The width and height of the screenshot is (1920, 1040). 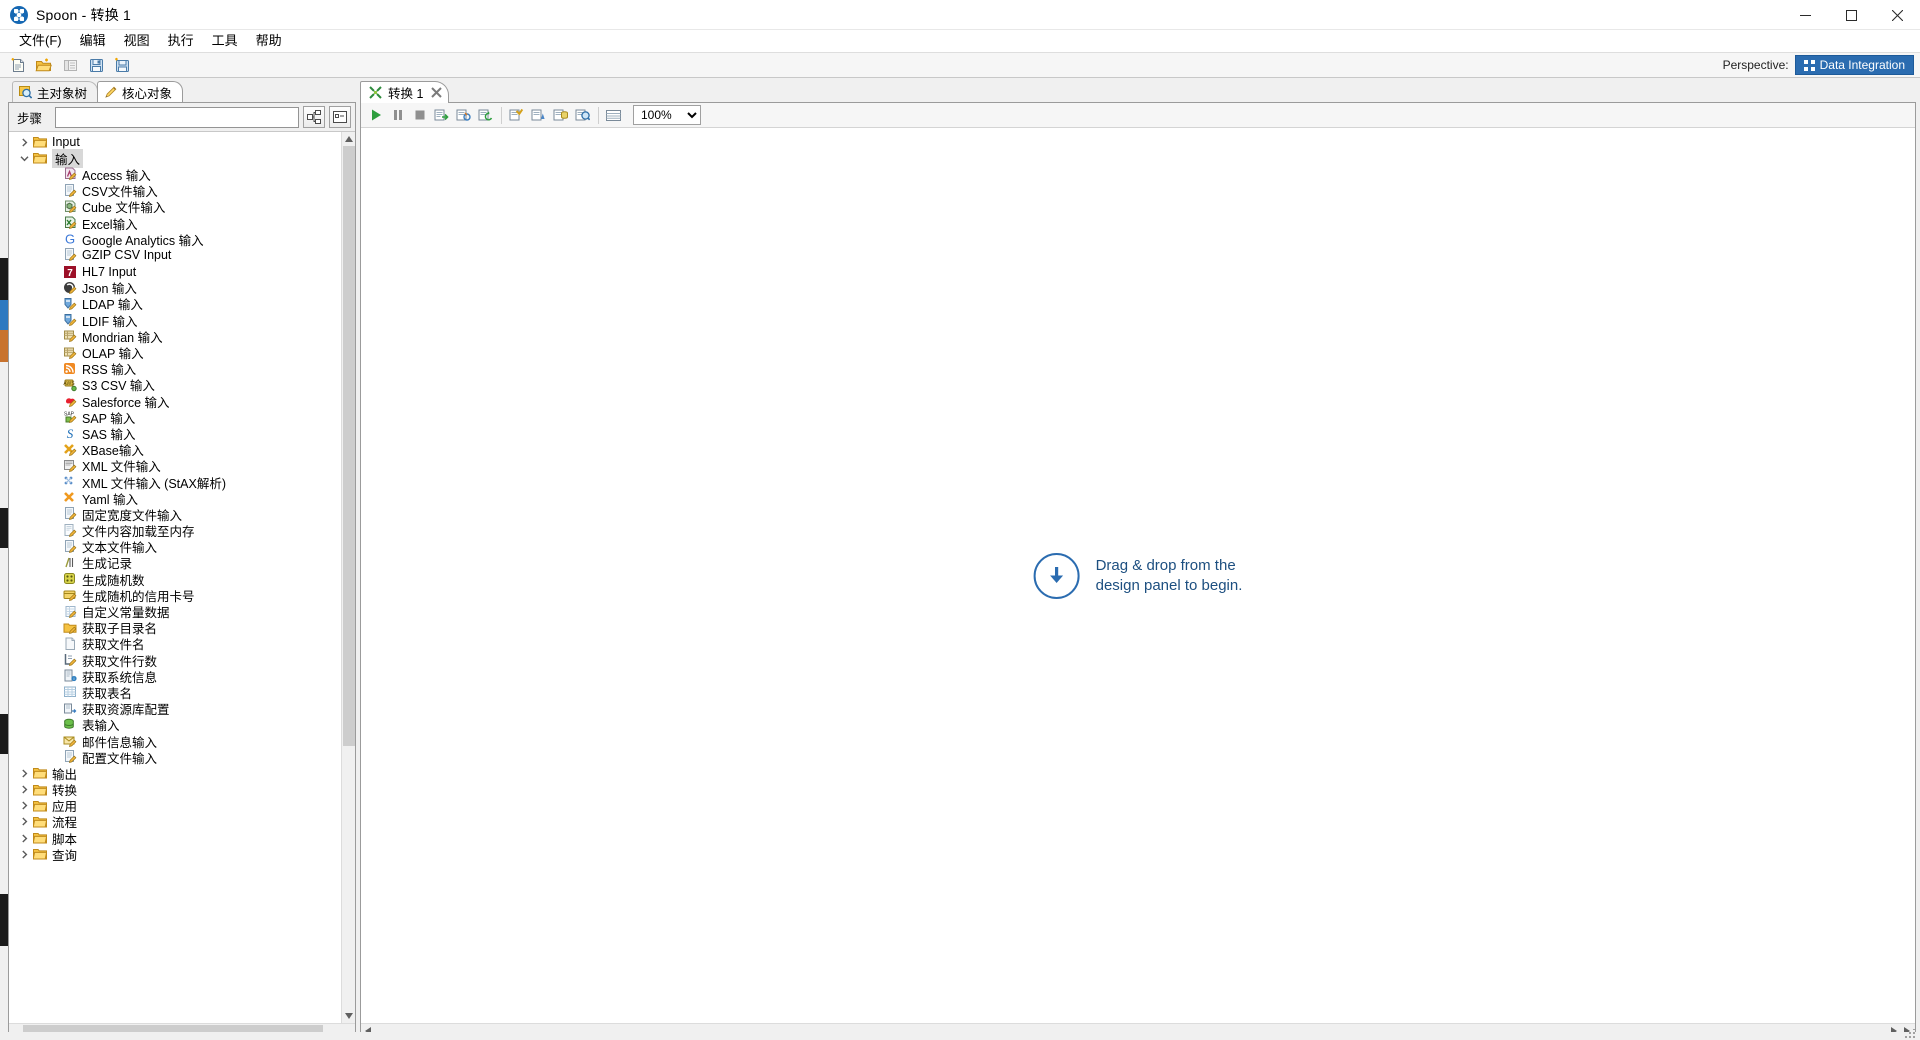 What do you see at coordinates (70, 725) in the screenshot?
I see `table-input-icon` at bounding box center [70, 725].